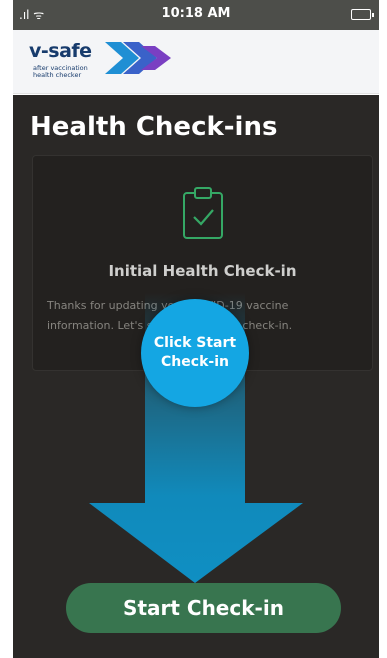 This screenshot has height=658, width=387. Describe the element at coordinates (196, 62) in the screenshot. I see `app-header: v-safe after vaccination health checker` at that location.